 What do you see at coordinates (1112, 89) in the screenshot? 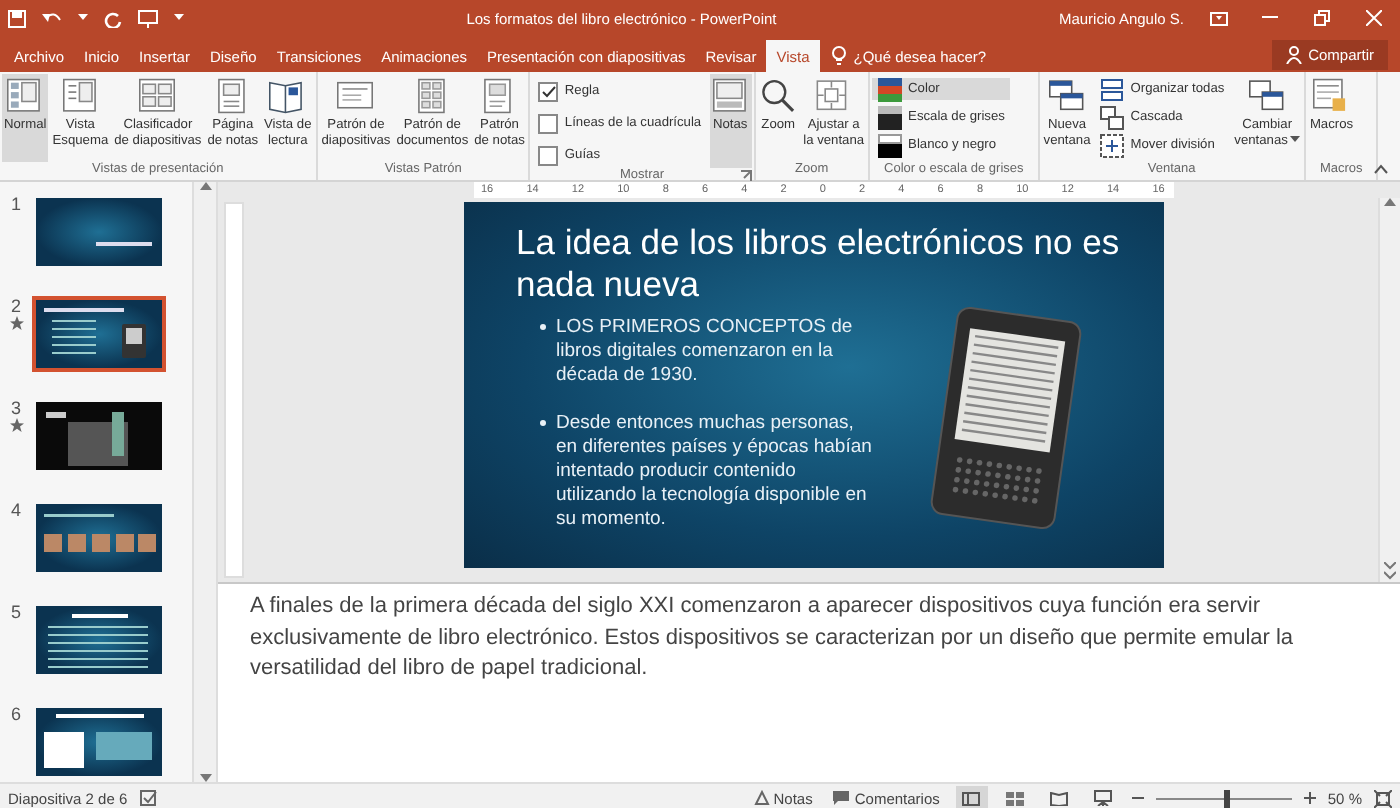
I see `stacked-windows-icon` at bounding box center [1112, 89].